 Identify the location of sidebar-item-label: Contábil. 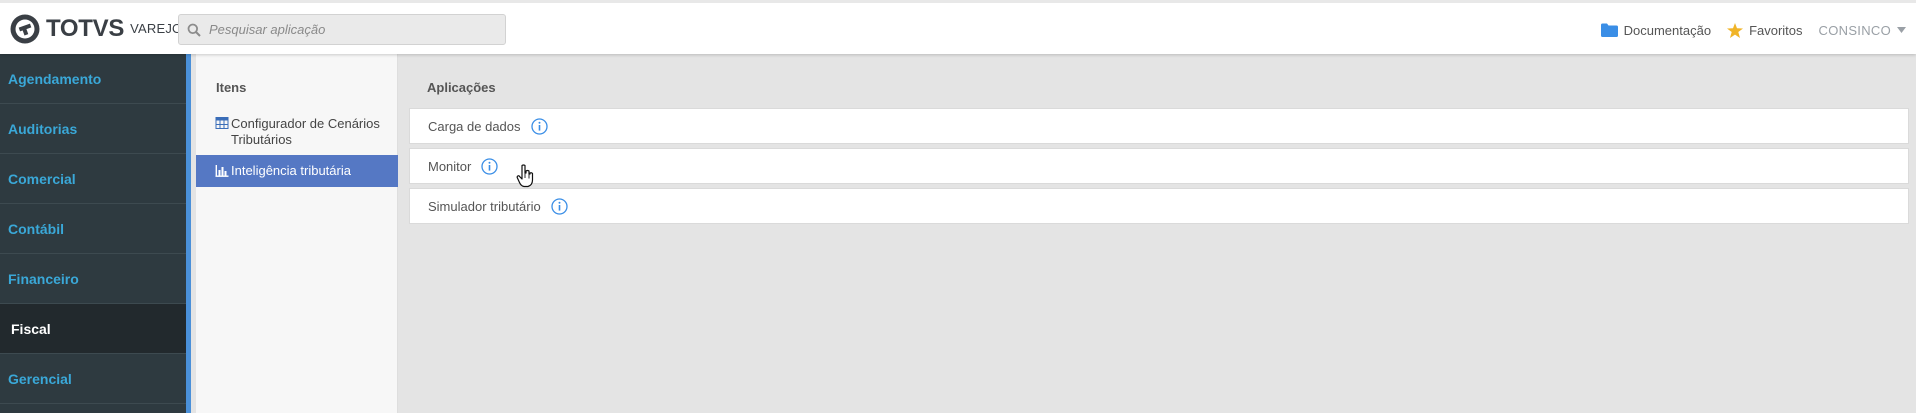
(36, 228).